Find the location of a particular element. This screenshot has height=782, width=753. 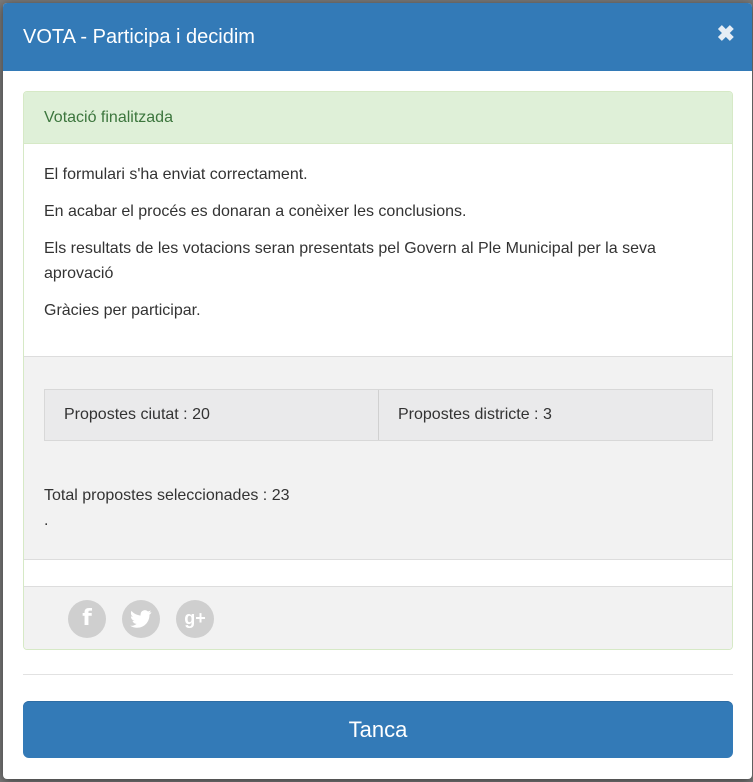

district-proposals-count: Propostes districte : 3 is located at coordinates (545, 415).